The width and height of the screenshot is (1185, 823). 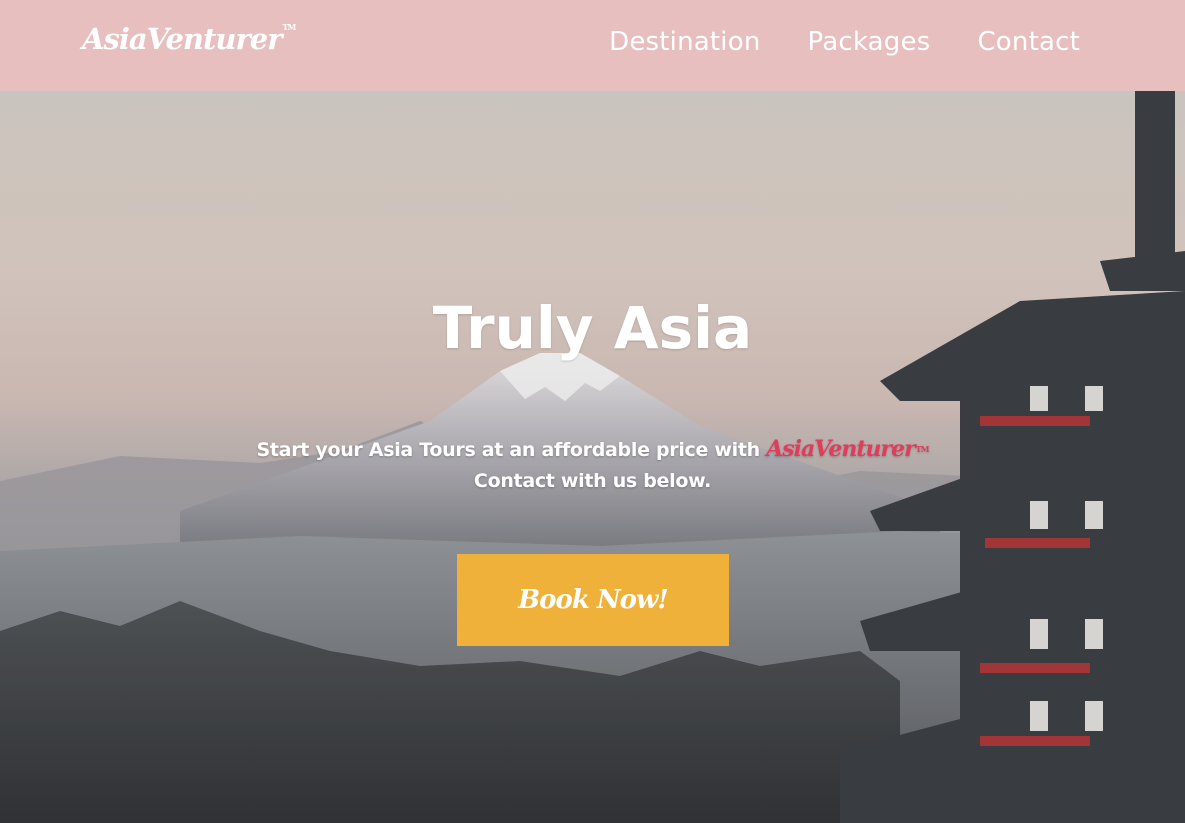 I want to click on brand-name: AsiaVenturer, so click(x=182, y=39).